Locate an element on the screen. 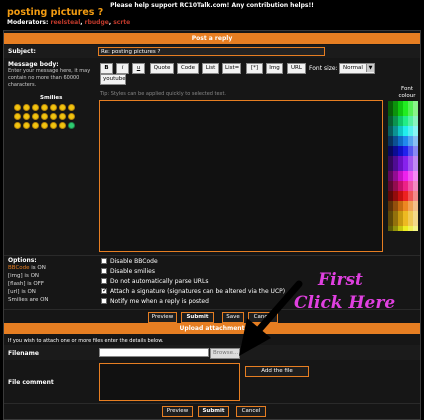 The height and width of the screenshot is (420, 424). filename-label: Filename is located at coordinates (23, 353).